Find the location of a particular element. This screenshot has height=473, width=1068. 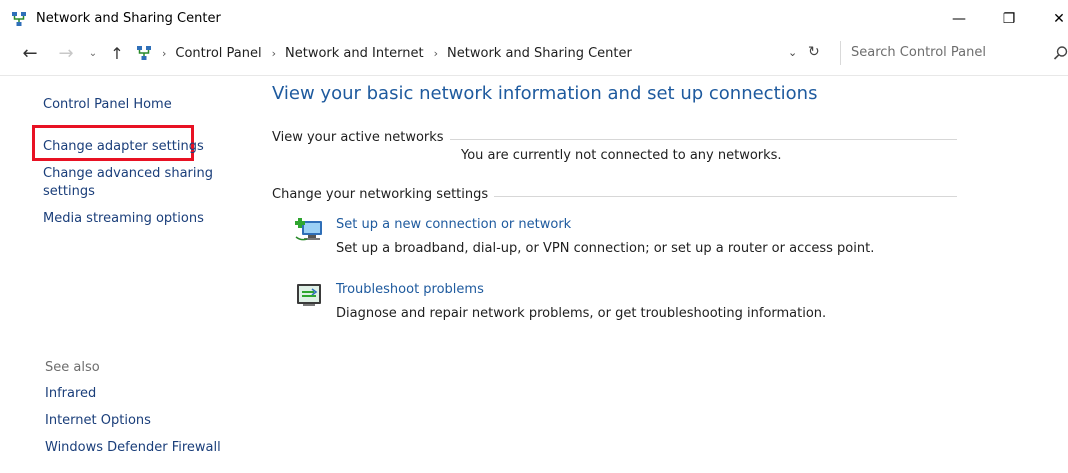

networking-settings-heading: Change your networking settings is located at coordinates (383, 194).